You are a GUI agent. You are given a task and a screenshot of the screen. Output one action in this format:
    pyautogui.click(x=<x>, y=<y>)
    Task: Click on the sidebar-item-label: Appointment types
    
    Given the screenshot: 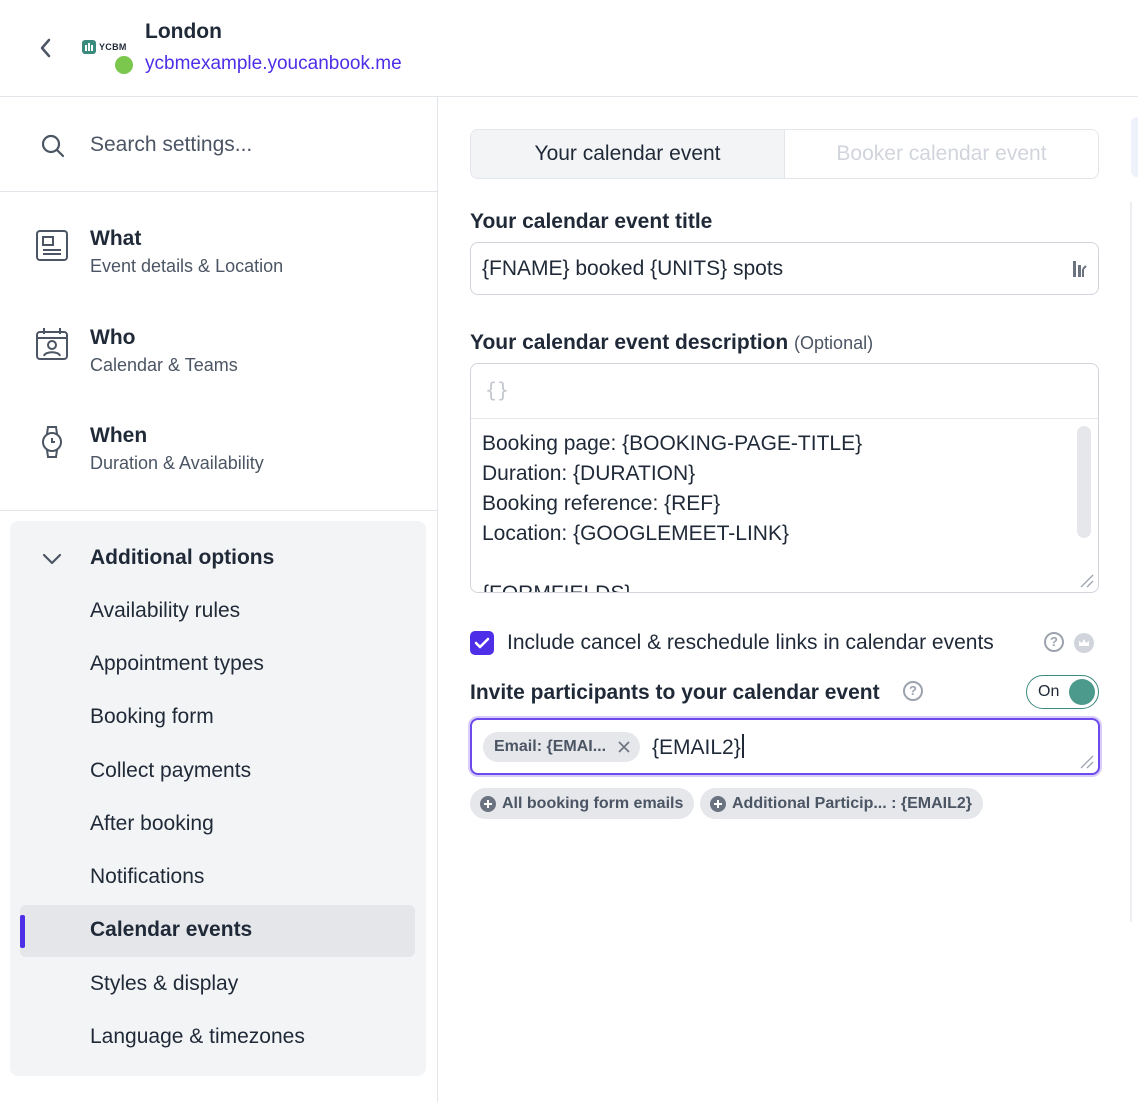 What is the action you would take?
    pyautogui.click(x=177, y=663)
    